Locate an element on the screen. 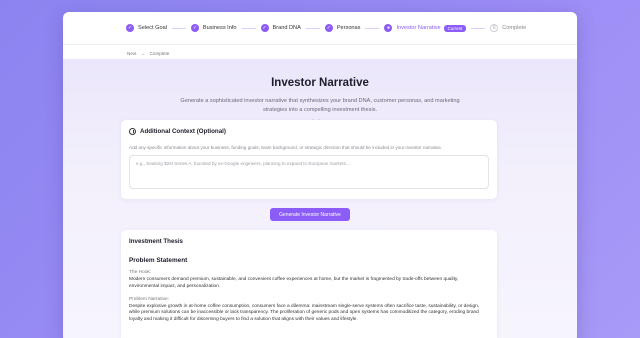 The height and width of the screenshot is (338, 640). step-label: Complete is located at coordinates (514, 28).